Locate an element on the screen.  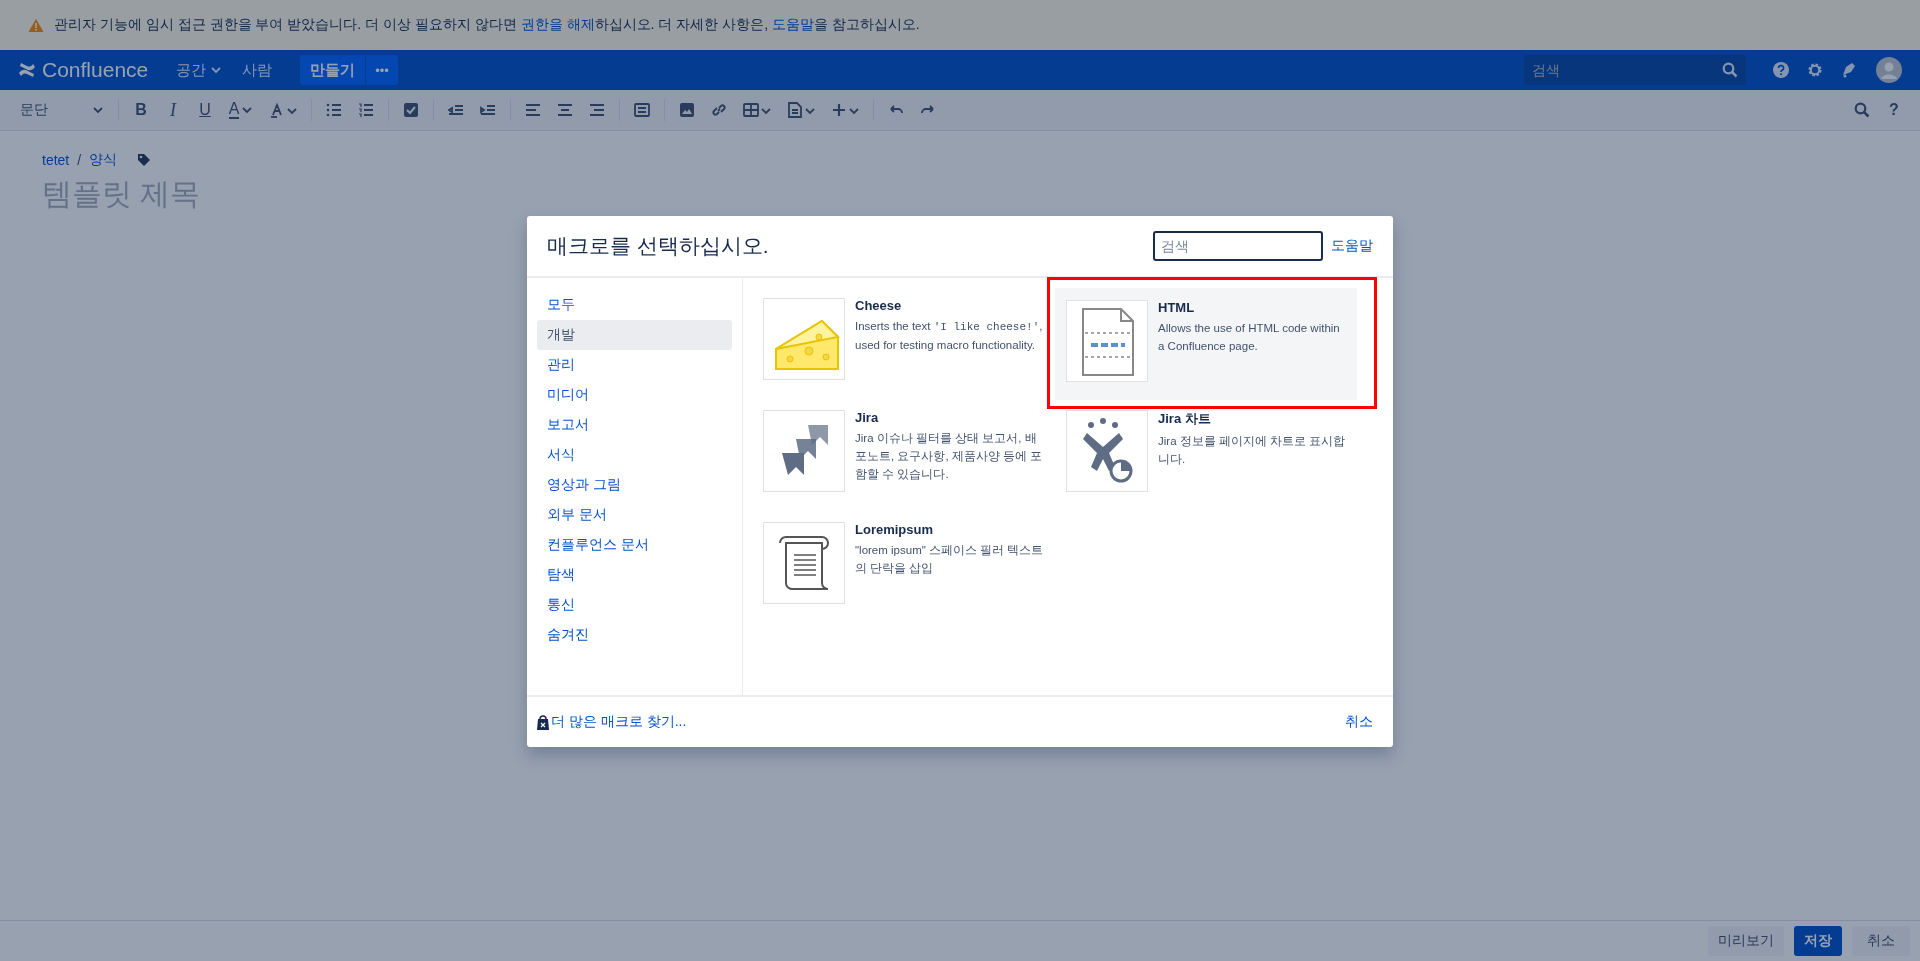
category-item: 미디어 is located at coordinates (634, 395).